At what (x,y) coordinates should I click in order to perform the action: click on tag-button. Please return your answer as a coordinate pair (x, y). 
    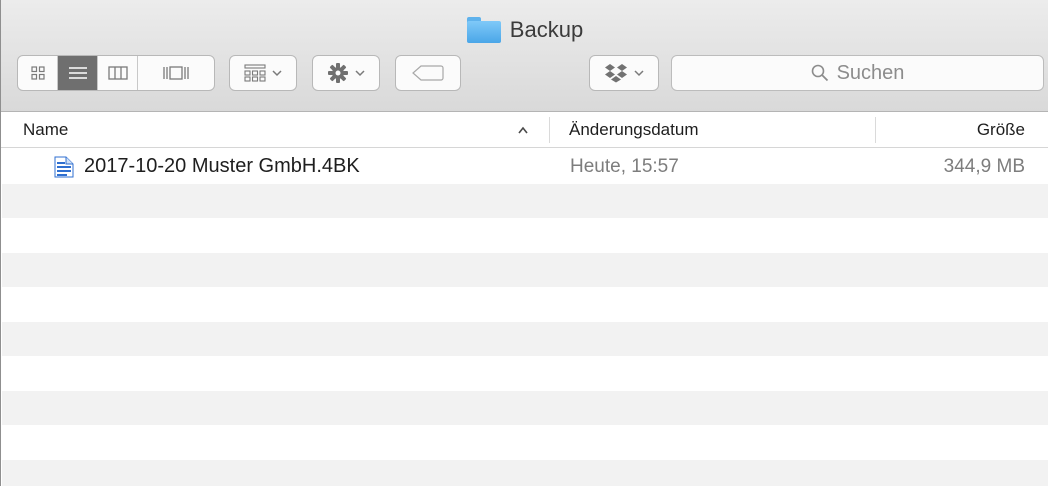
    Looking at the image, I should click on (428, 73).